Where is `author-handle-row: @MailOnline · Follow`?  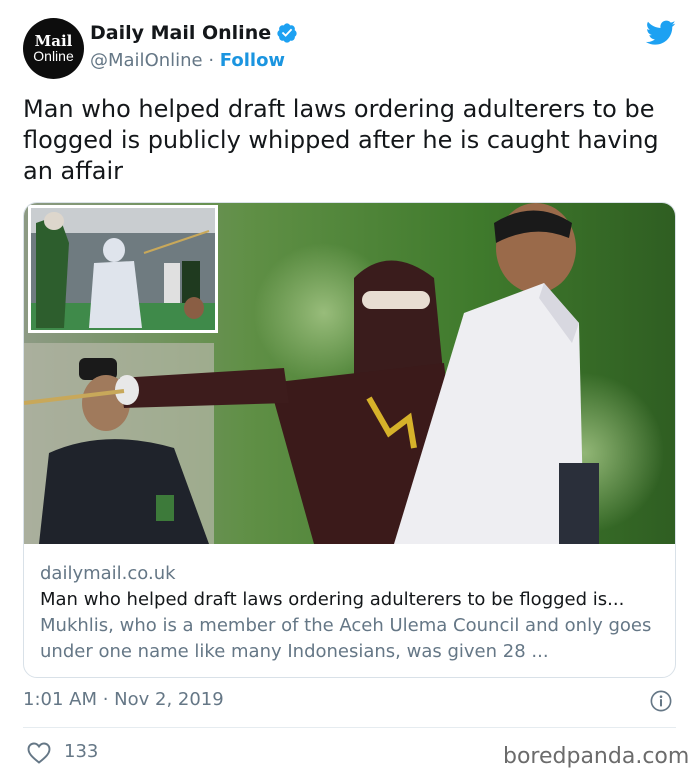 author-handle-row: @MailOnline · Follow is located at coordinates (187, 60).